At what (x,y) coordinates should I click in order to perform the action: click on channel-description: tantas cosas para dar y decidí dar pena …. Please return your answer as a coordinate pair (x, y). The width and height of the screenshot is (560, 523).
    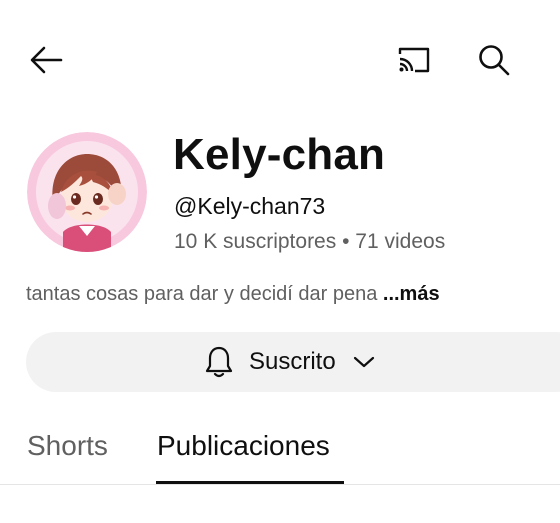
    Looking at the image, I should click on (233, 294).